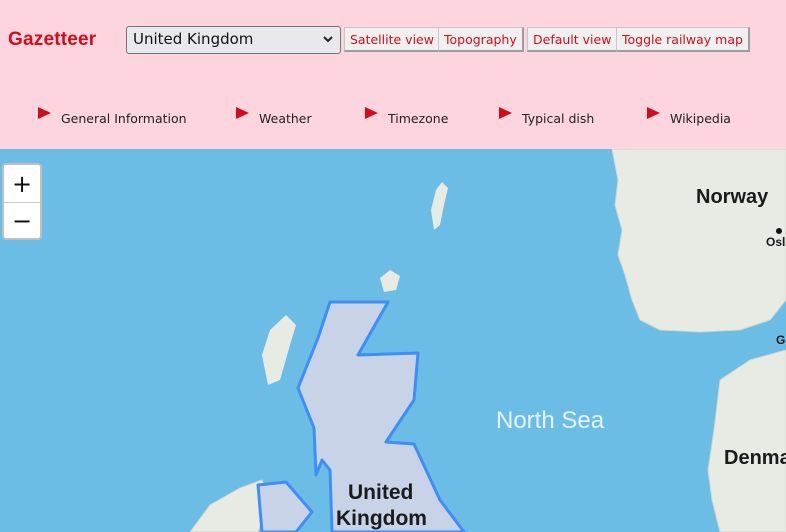 Image resolution: width=786 pixels, height=532 pixels. Describe the element at coordinates (755, 458) in the screenshot. I see `map-label-denmark: Denmark` at that location.